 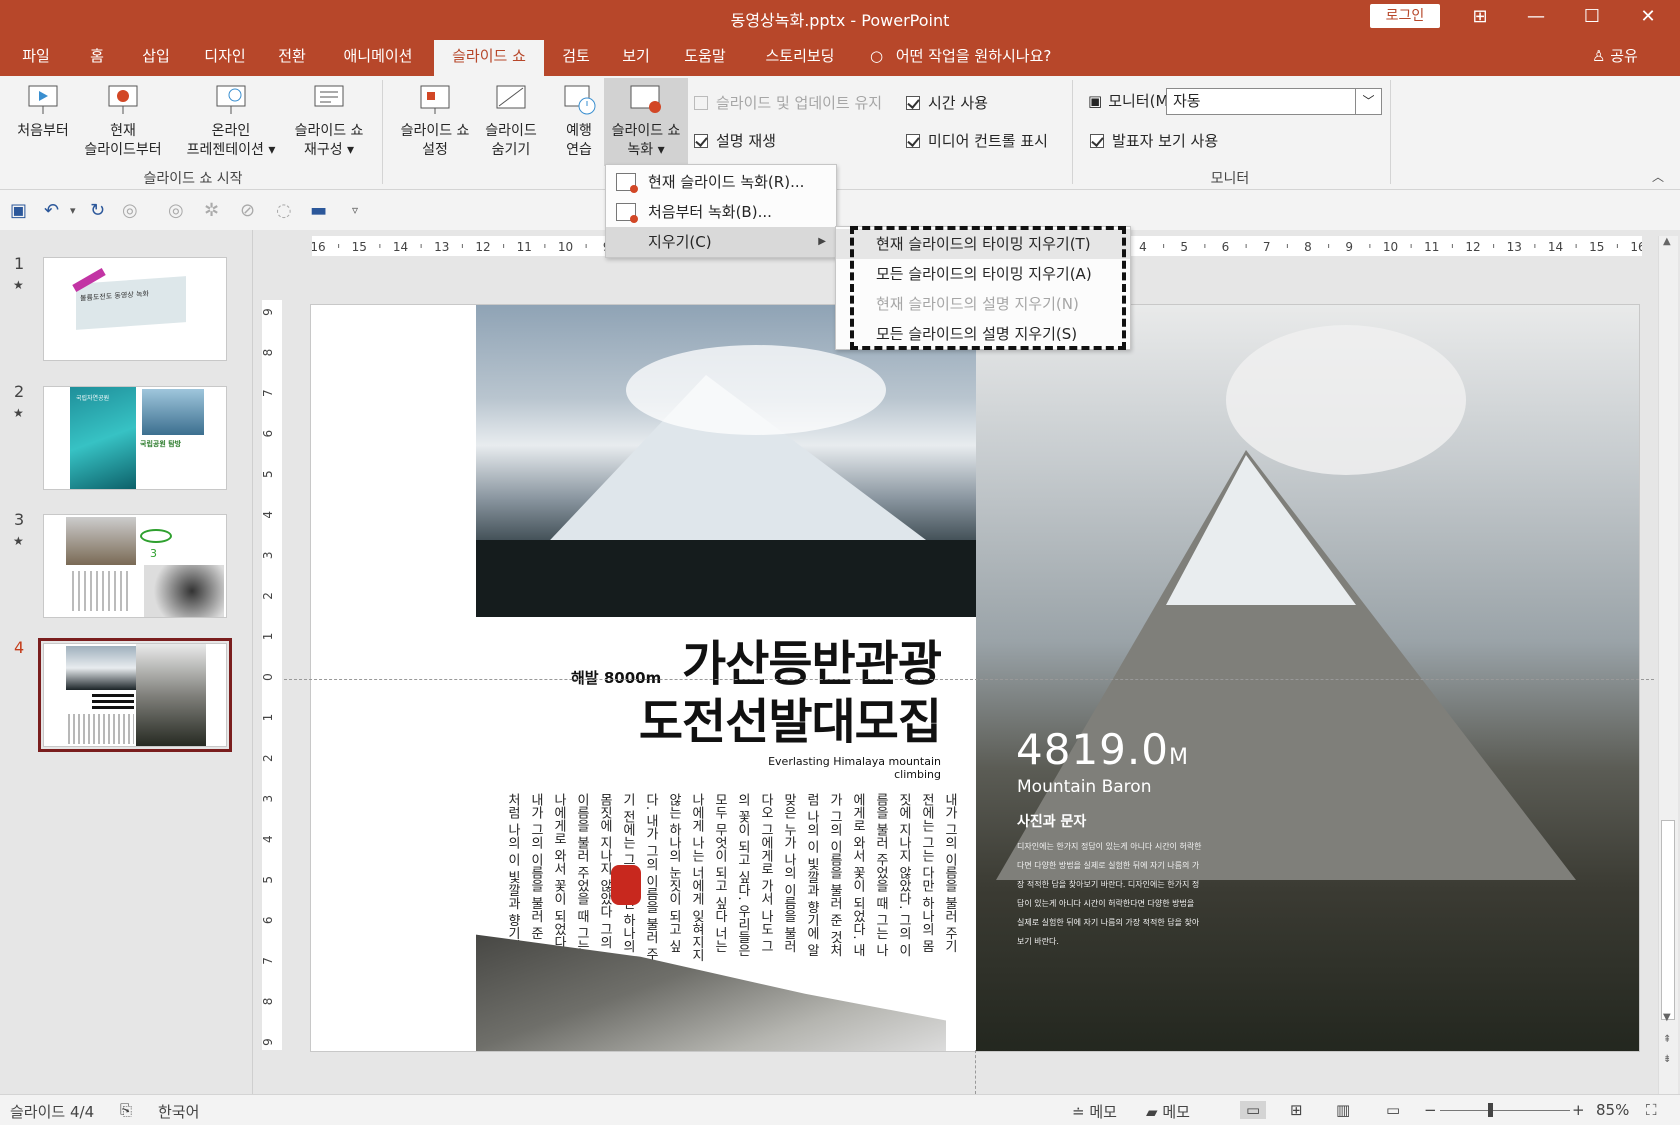 What do you see at coordinates (156, 58) in the screenshot?
I see `tab-insert: 삽입` at bounding box center [156, 58].